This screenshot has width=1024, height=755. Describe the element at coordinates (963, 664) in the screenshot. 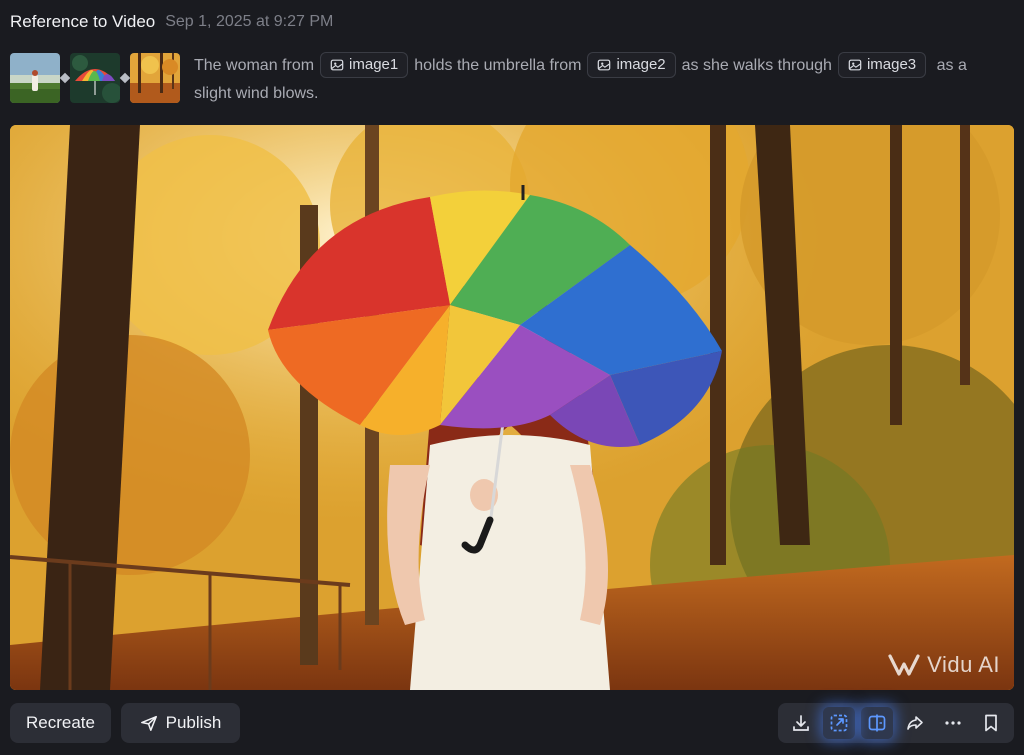

I see `watermark-text: Vidu AI` at that location.